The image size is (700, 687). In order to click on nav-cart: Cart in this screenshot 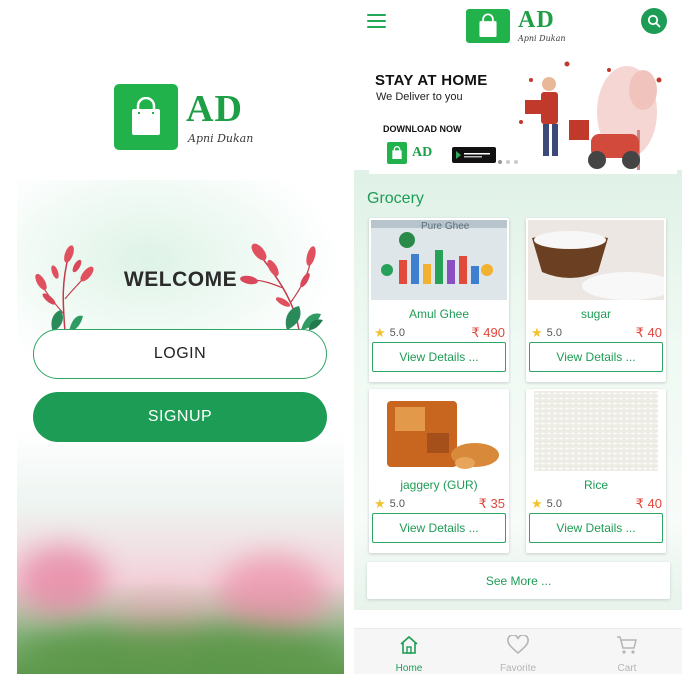, I will do `click(627, 654)`.